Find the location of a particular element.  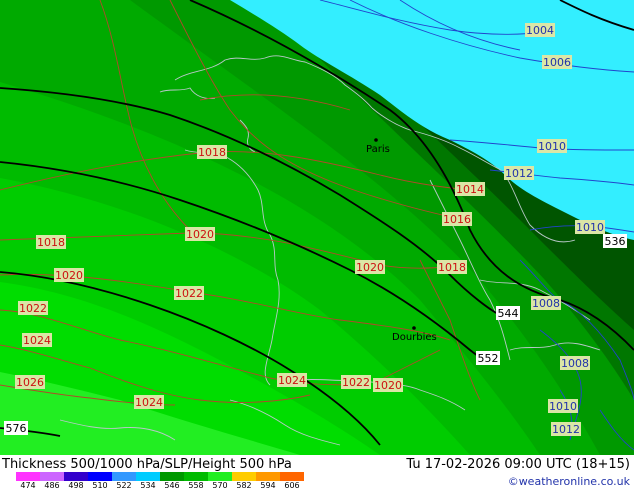

color-scale-legend: 474 486 498 510 522 534 546 558 570 582 594 606 is located at coordinates (160, 481).